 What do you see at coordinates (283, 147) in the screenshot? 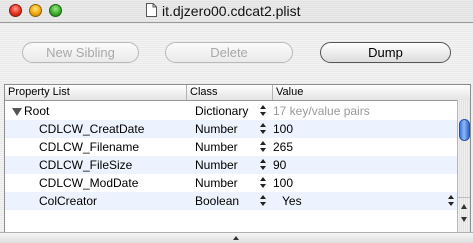
I see `row-value: 265` at bounding box center [283, 147].